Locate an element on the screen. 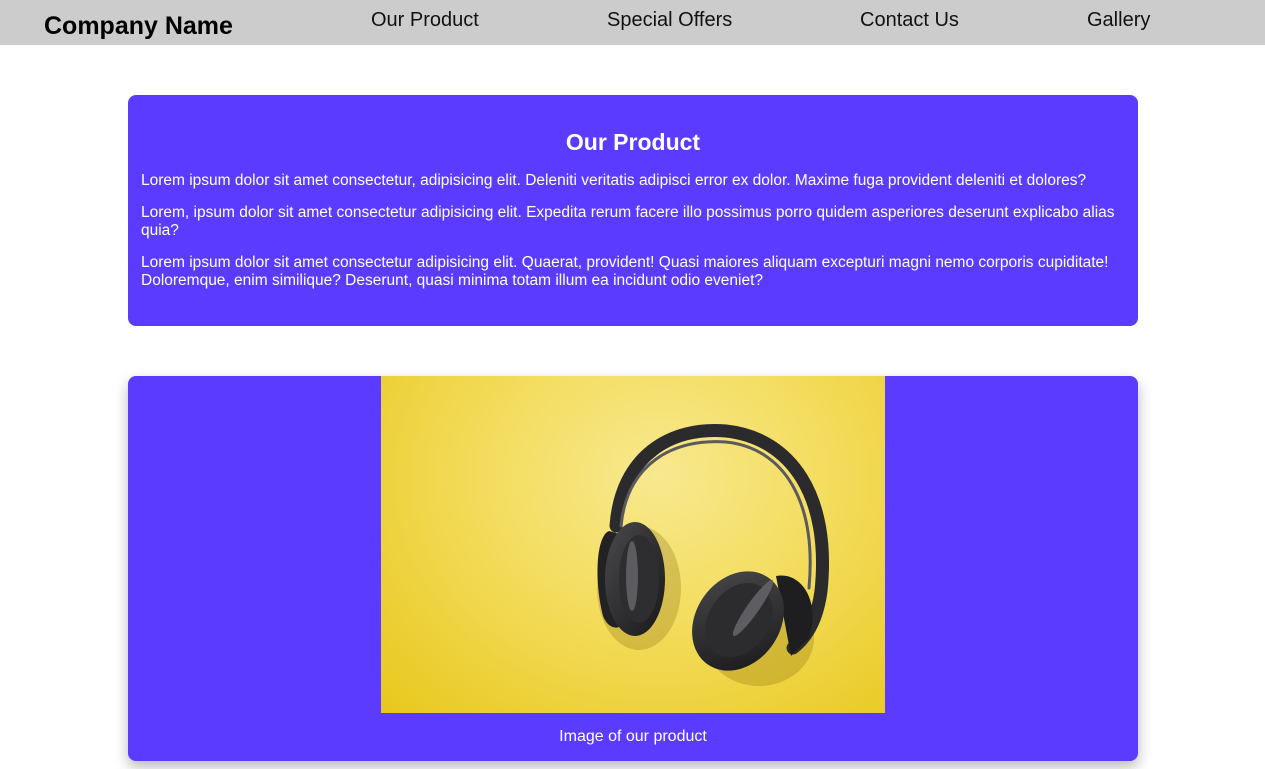 Image resolution: width=1265 pixels, height=769 pixels. nav-link-our-product: Our Product is located at coordinates (425, 20).